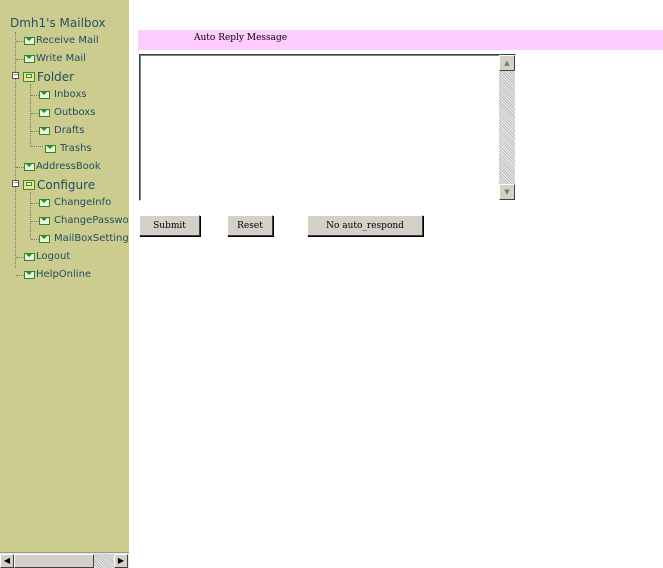 The width and height of the screenshot is (663, 568). I want to click on sidebar-item-helponline: HelpOnline, so click(57, 275).